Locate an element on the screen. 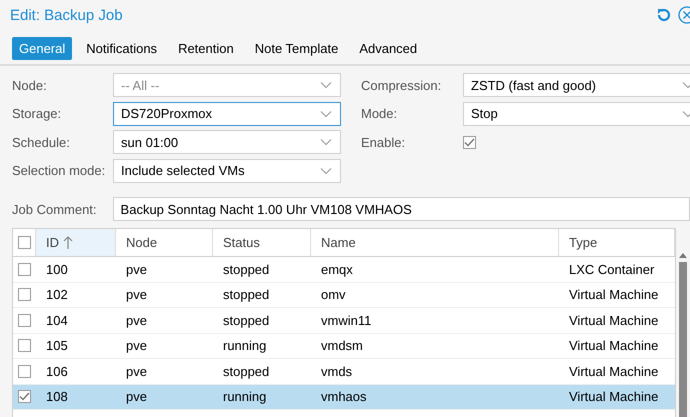 Image resolution: width=690 pixels, height=417 pixels. table-row: 105 pve running vmdsm Virtual Machine is located at coordinates (344, 346).